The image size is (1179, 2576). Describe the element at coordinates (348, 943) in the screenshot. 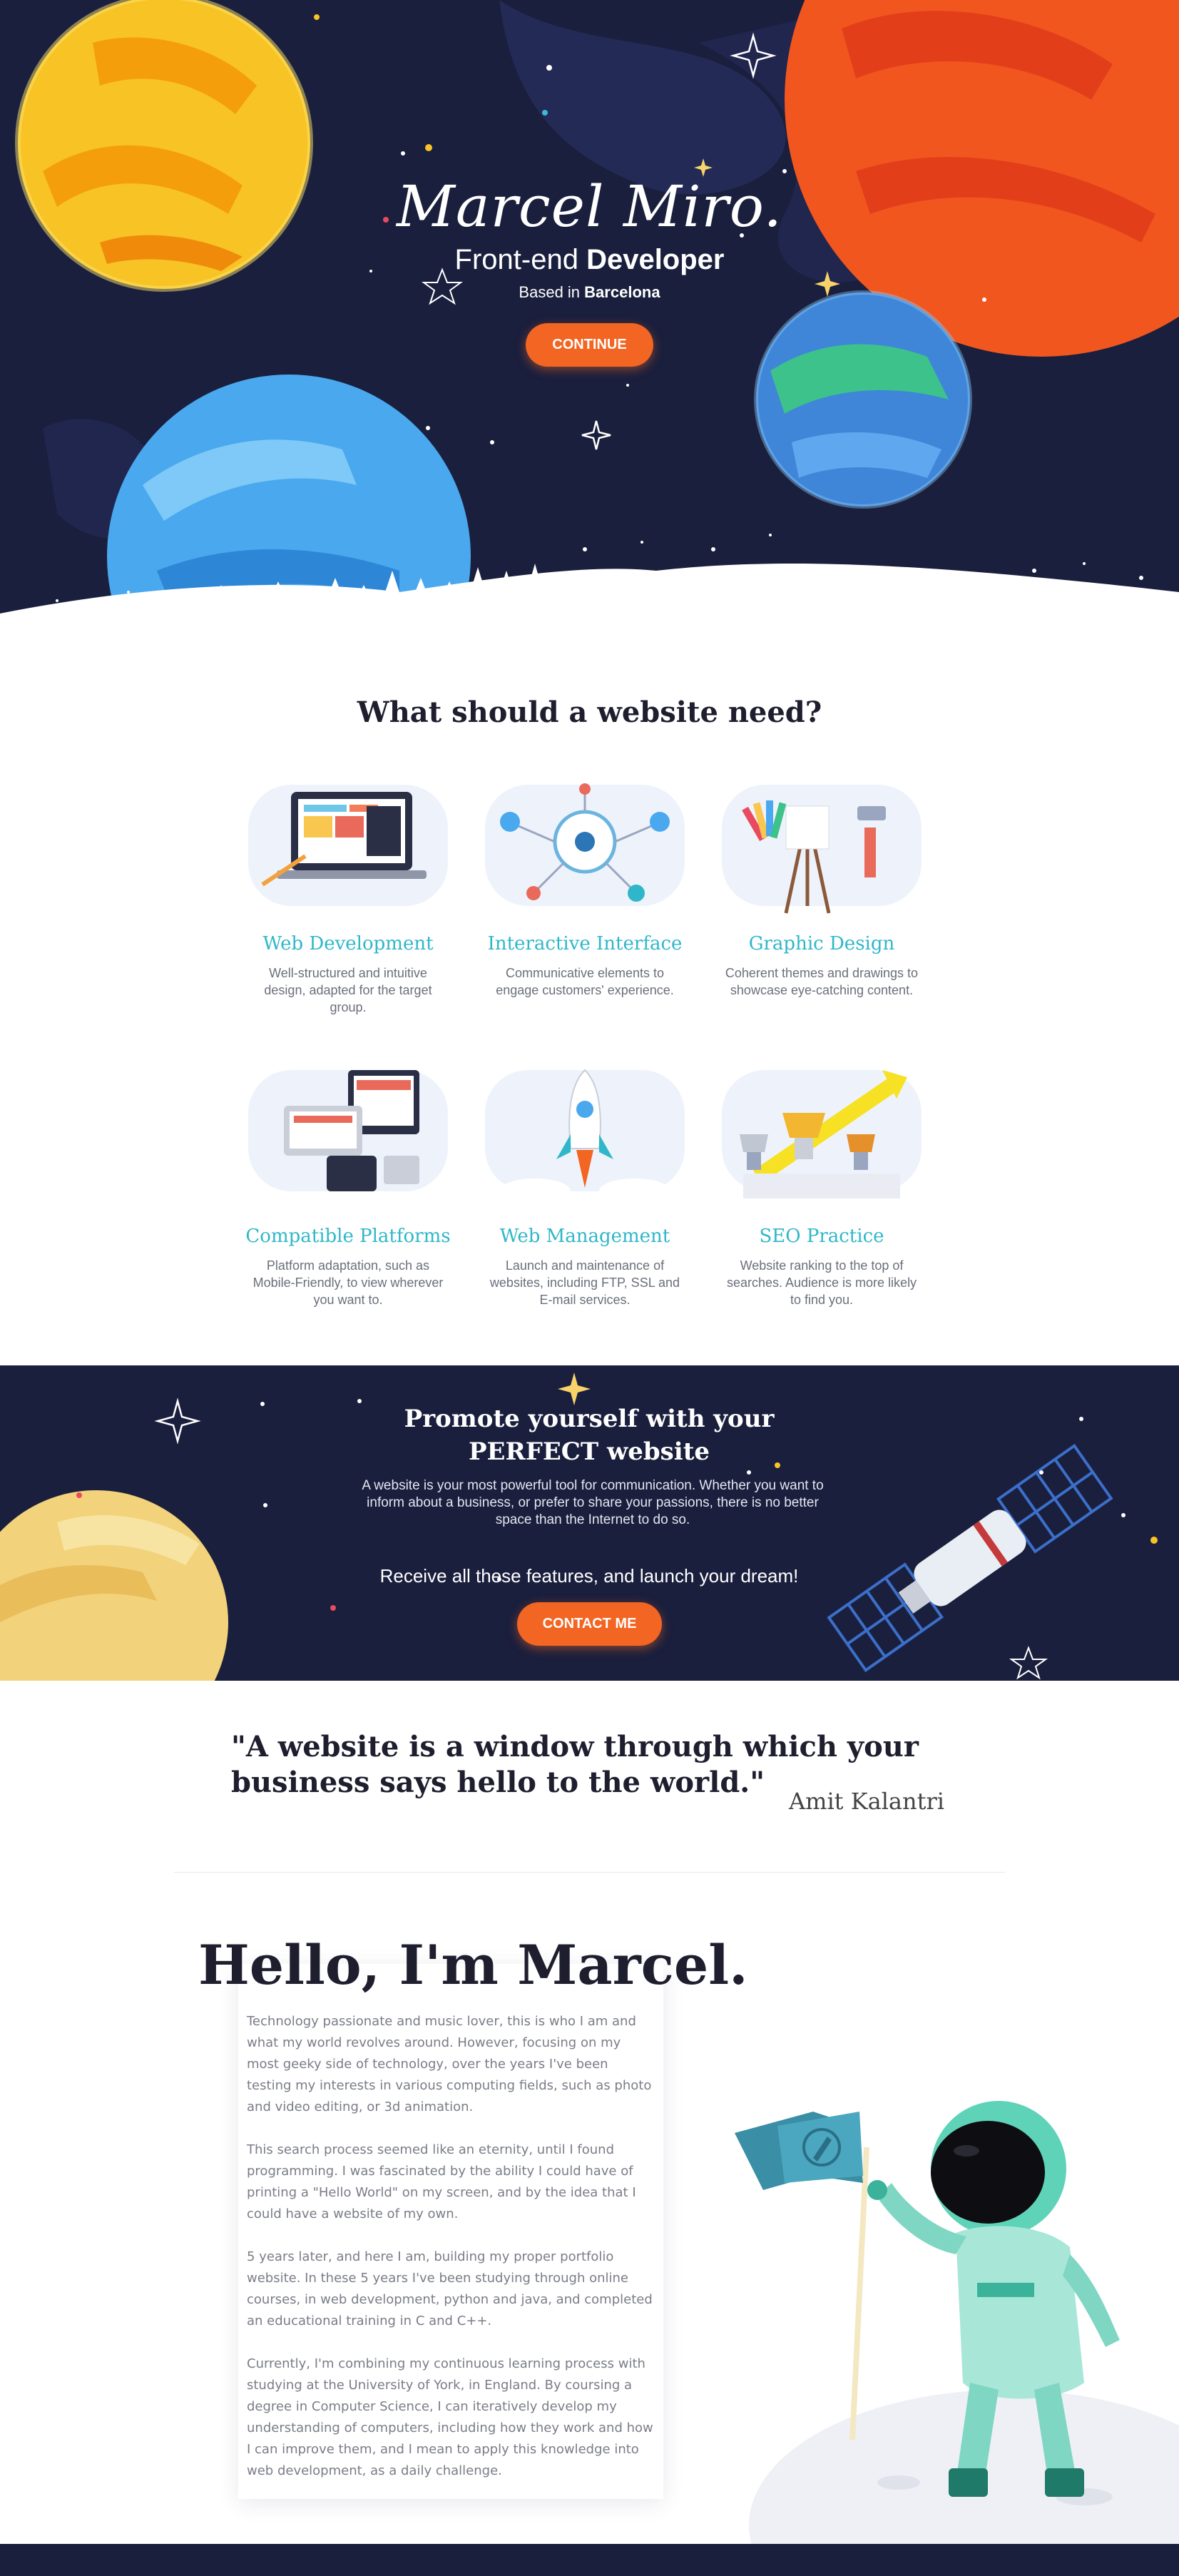

I see `feature-title: Web Development` at that location.